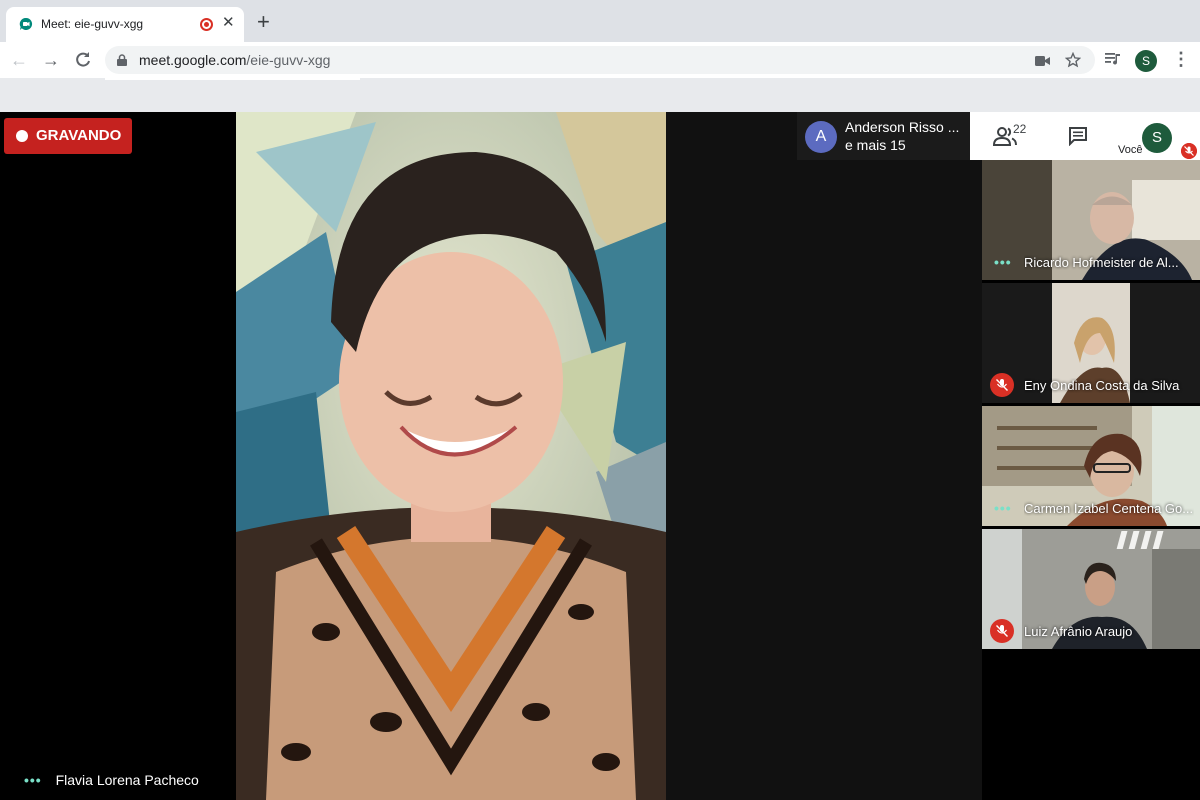 The width and height of the screenshot is (1200, 800). I want to click on forward-icon: →, so click(51, 60).